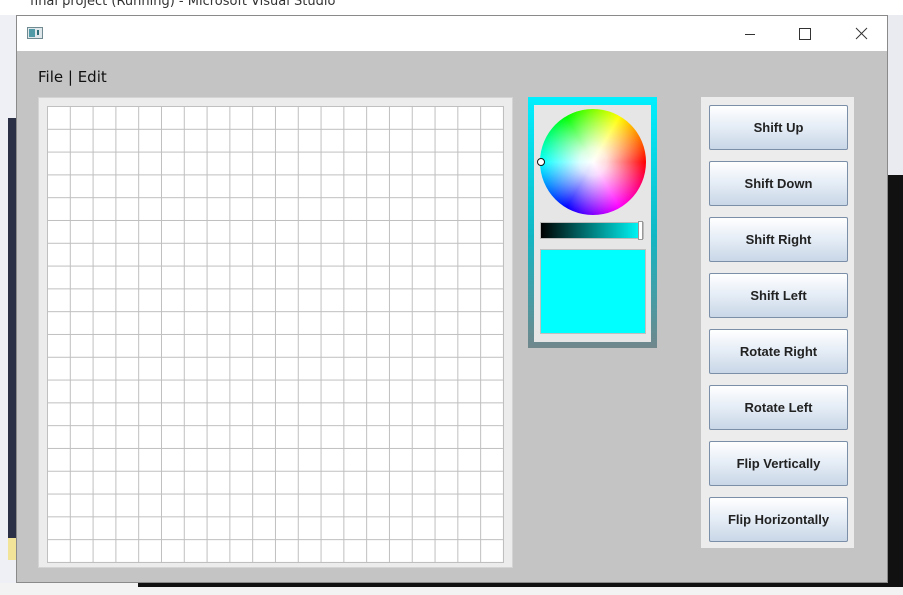  I want to click on color-wheel, so click(591, 162).